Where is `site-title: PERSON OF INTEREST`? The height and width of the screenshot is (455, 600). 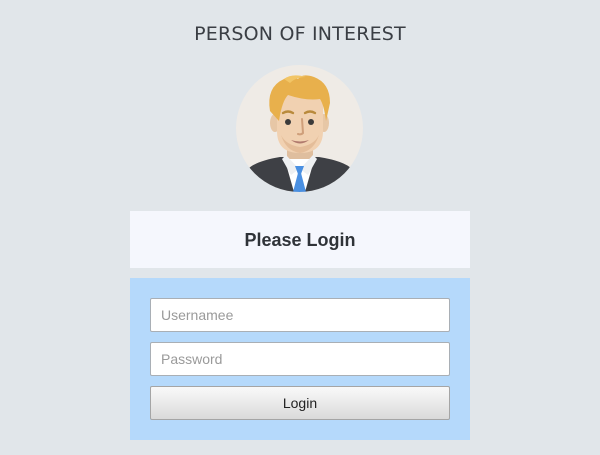 site-title: PERSON OF INTEREST is located at coordinates (300, 34).